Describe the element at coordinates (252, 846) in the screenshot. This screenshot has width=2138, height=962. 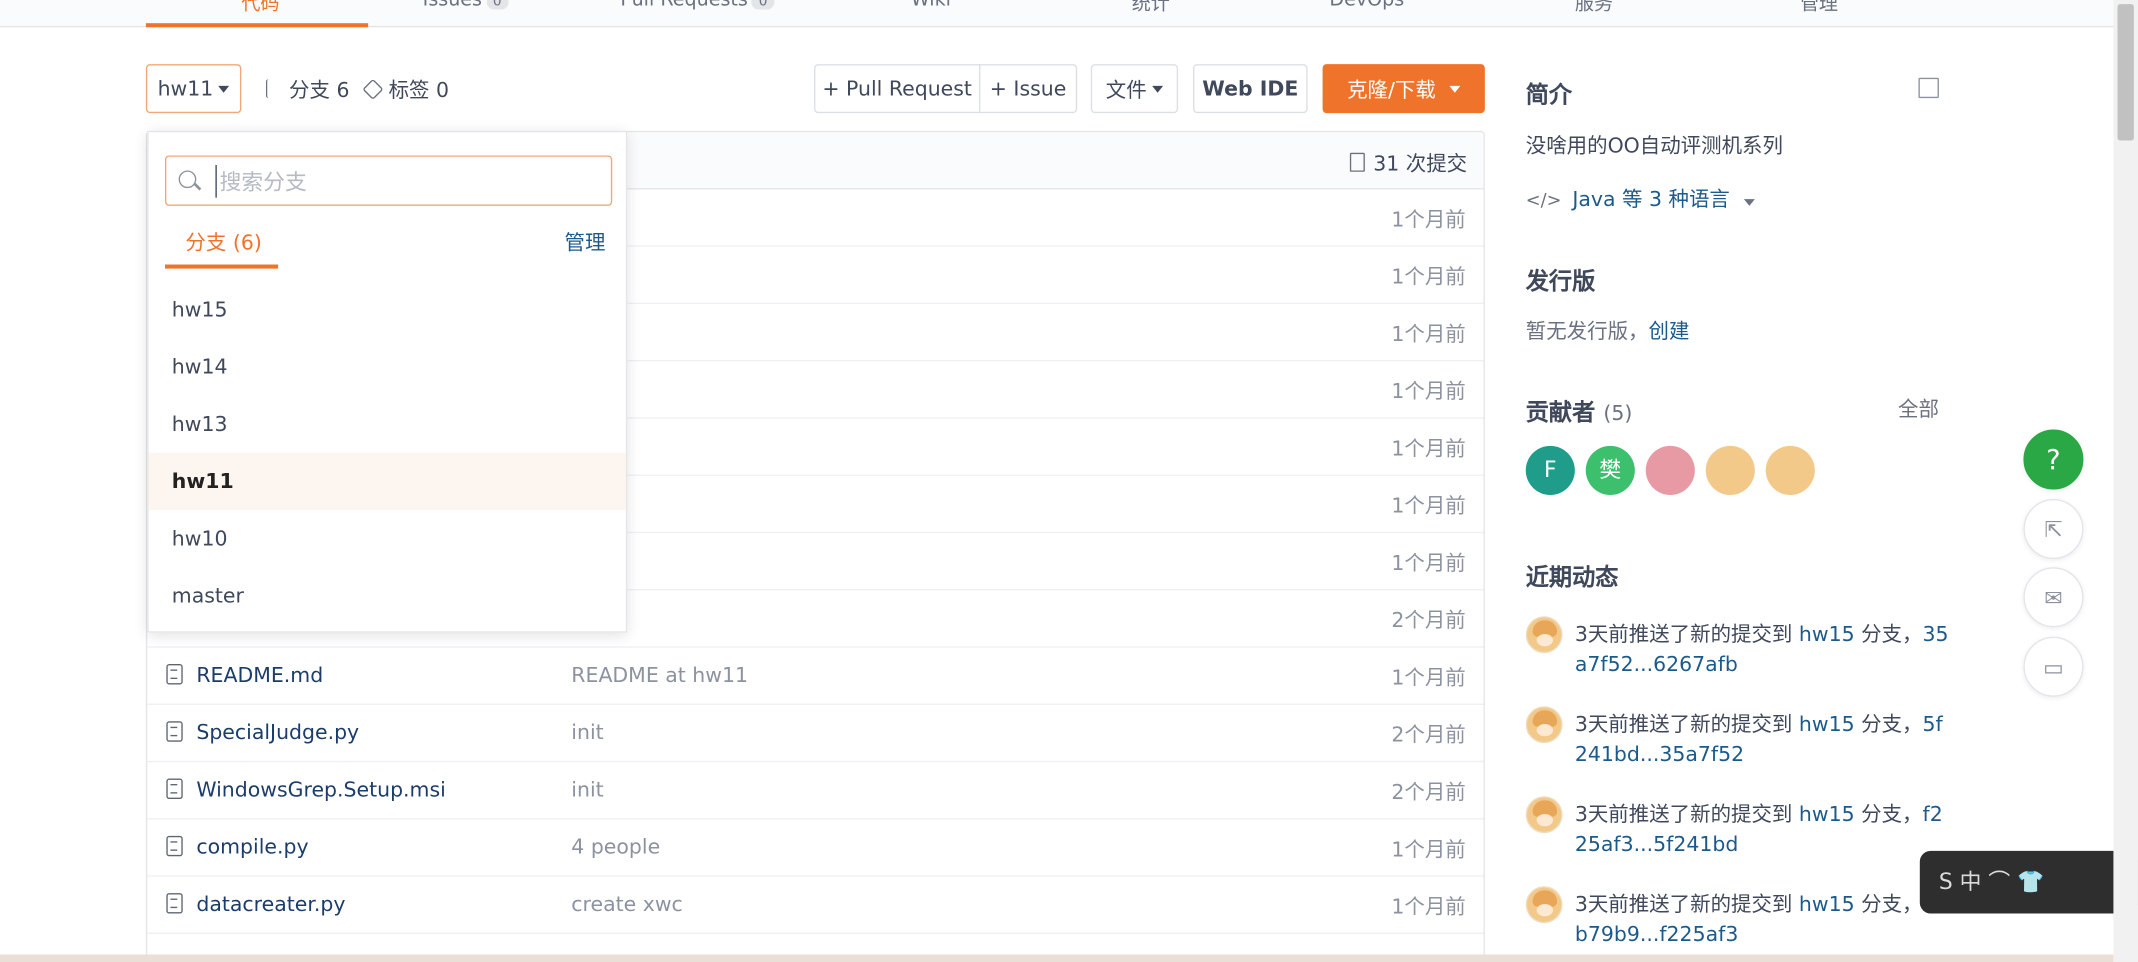
I see `file-name-link: compile.py` at that location.